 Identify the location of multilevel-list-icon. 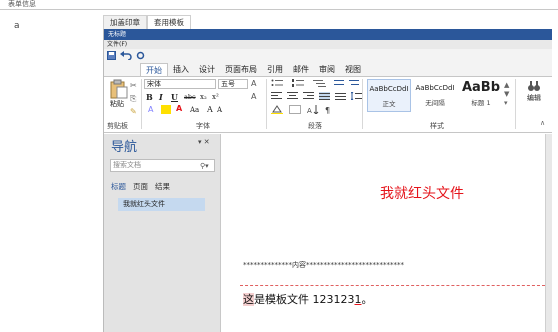
(321, 83).